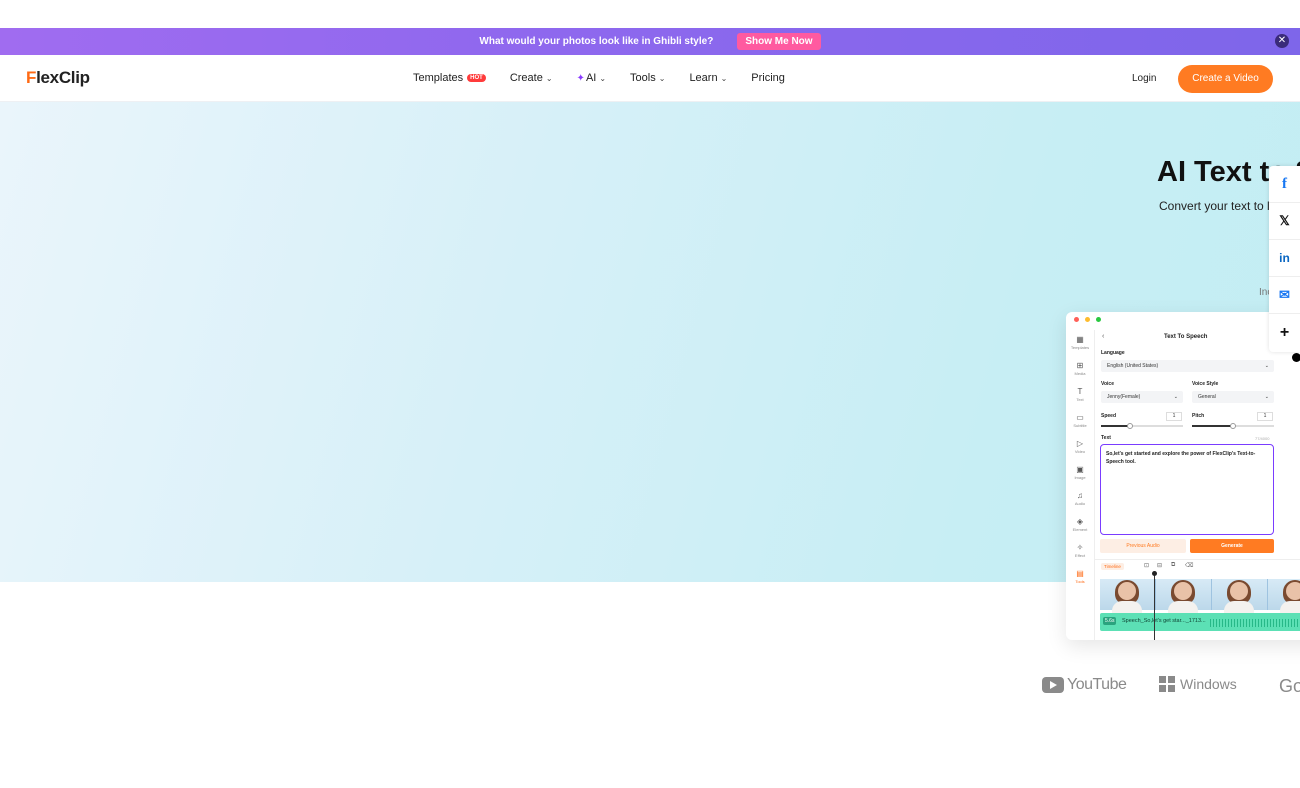 Image resolution: width=1300 pixels, height=788 pixels. Describe the element at coordinates (1143, 546) in the screenshot. I see `previous-audio-button: Previous Audio` at that location.